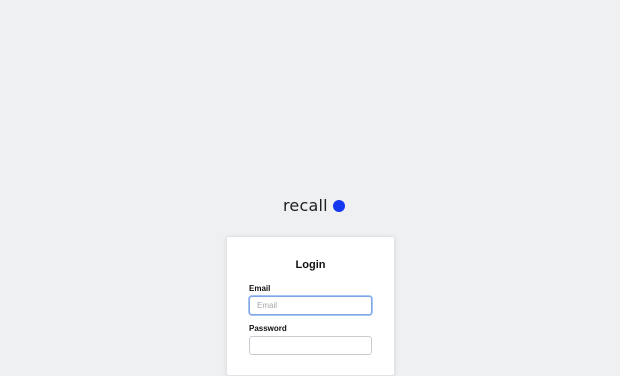 This screenshot has width=620, height=376. Describe the element at coordinates (338, 206) in the screenshot. I see `logo-dot-icon` at that location.